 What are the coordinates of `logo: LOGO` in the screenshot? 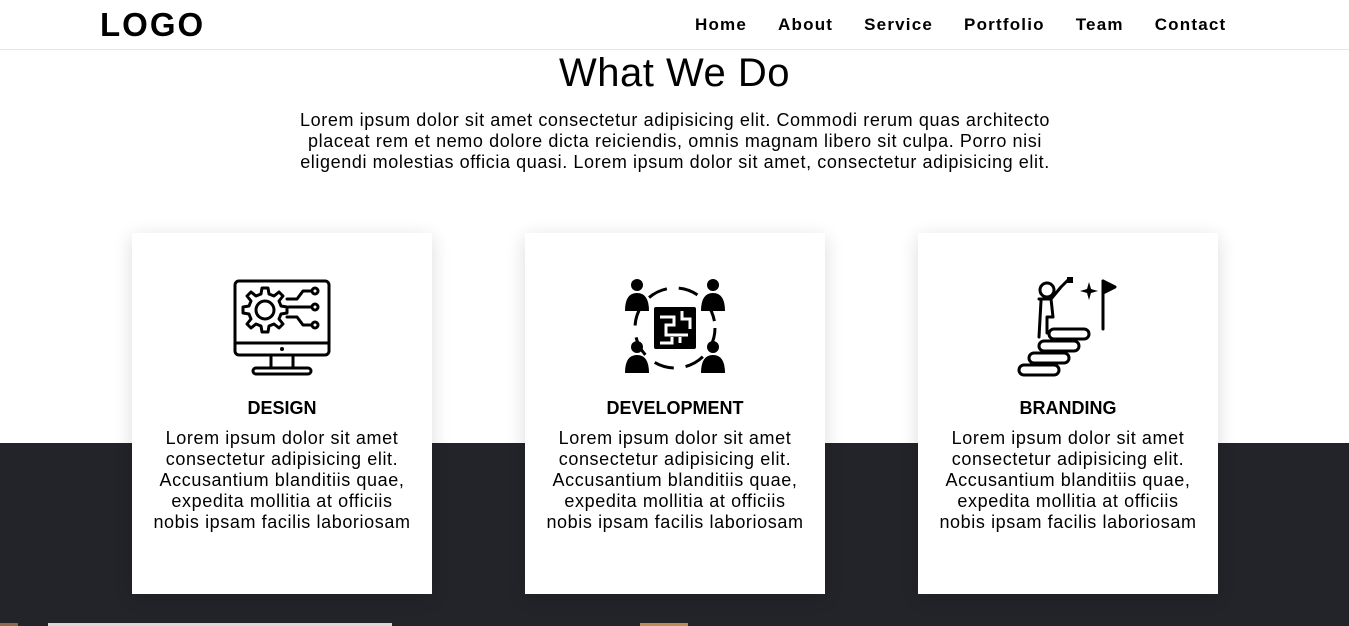 It's located at (152, 25).